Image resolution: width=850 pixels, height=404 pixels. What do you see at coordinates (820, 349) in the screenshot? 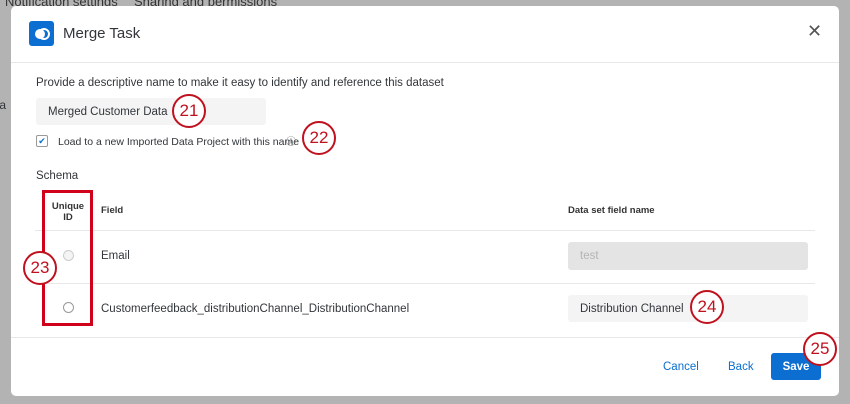
I see `callout-25: 25` at bounding box center [820, 349].